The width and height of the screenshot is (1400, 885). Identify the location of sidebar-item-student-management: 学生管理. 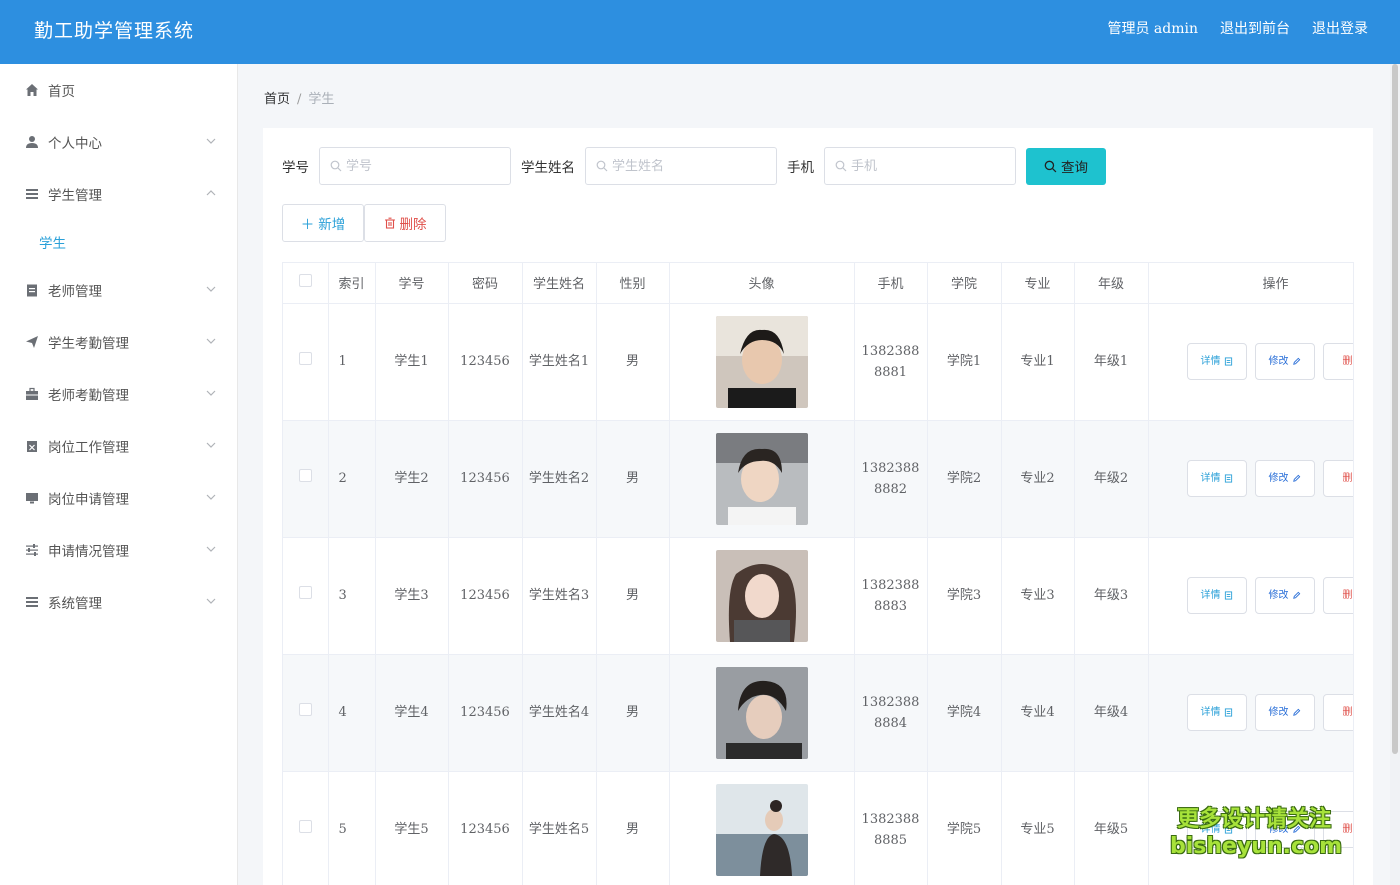
(118, 194).